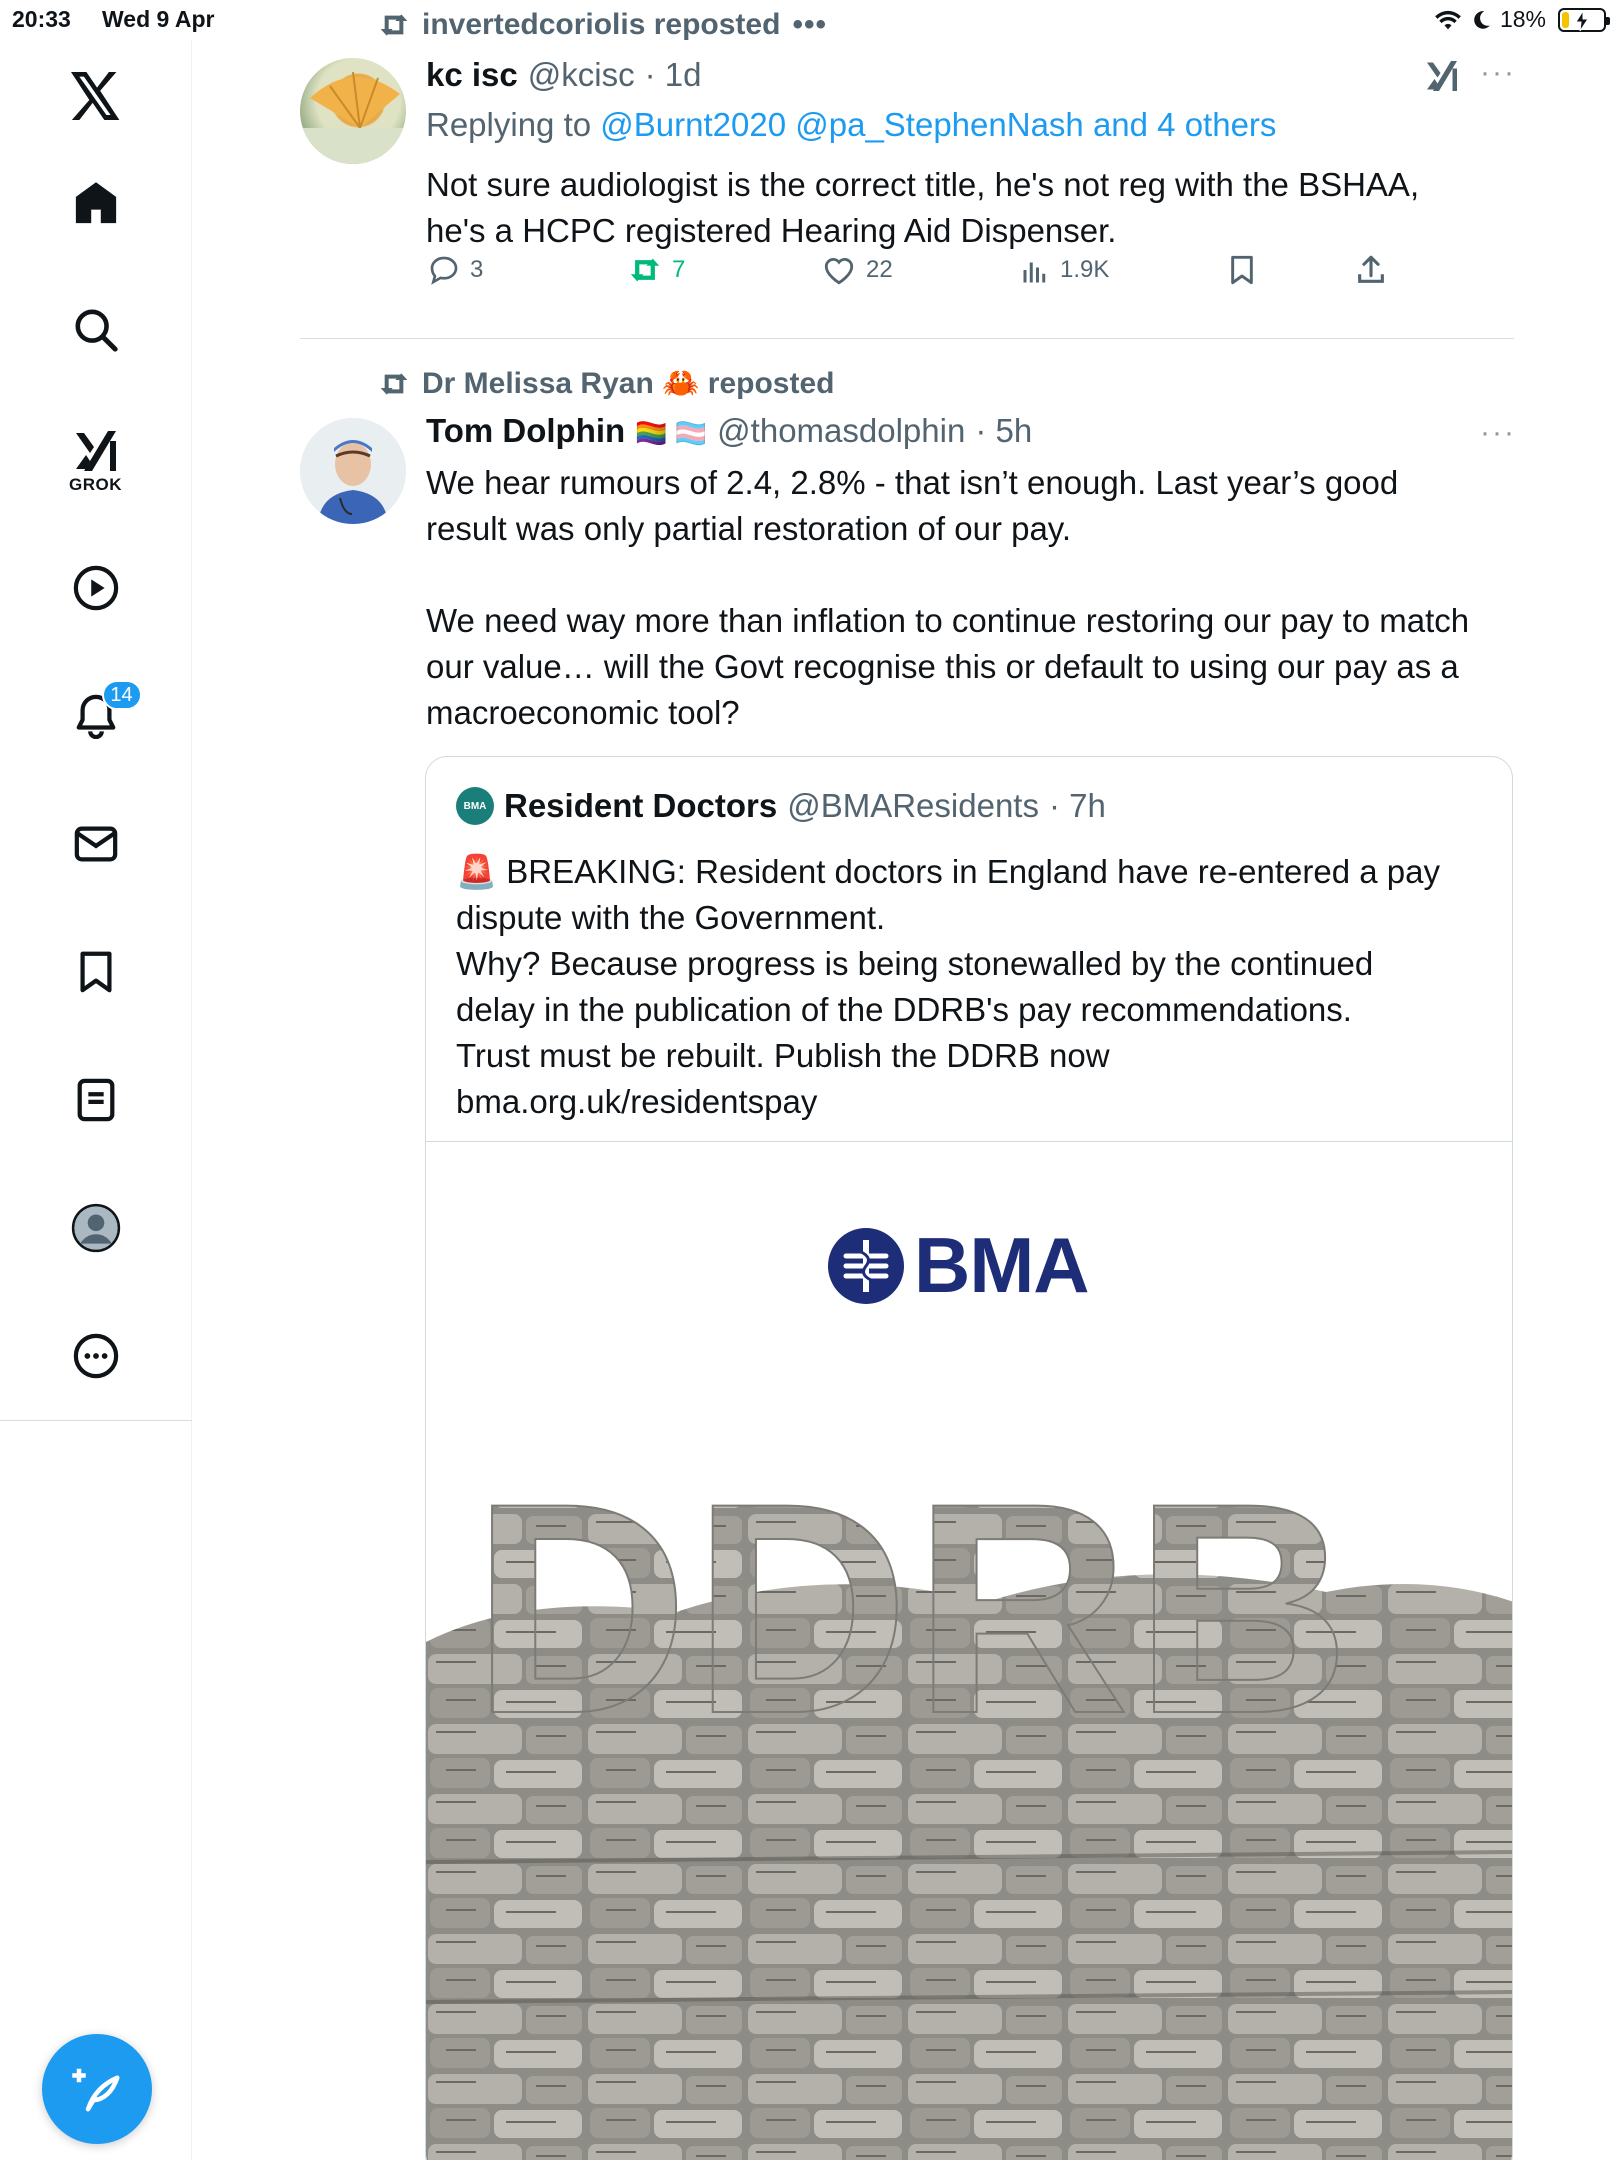 Image resolution: width=1620 pixels, height=2160 pixels. I want to click on mail-icon, so click(95, 844).